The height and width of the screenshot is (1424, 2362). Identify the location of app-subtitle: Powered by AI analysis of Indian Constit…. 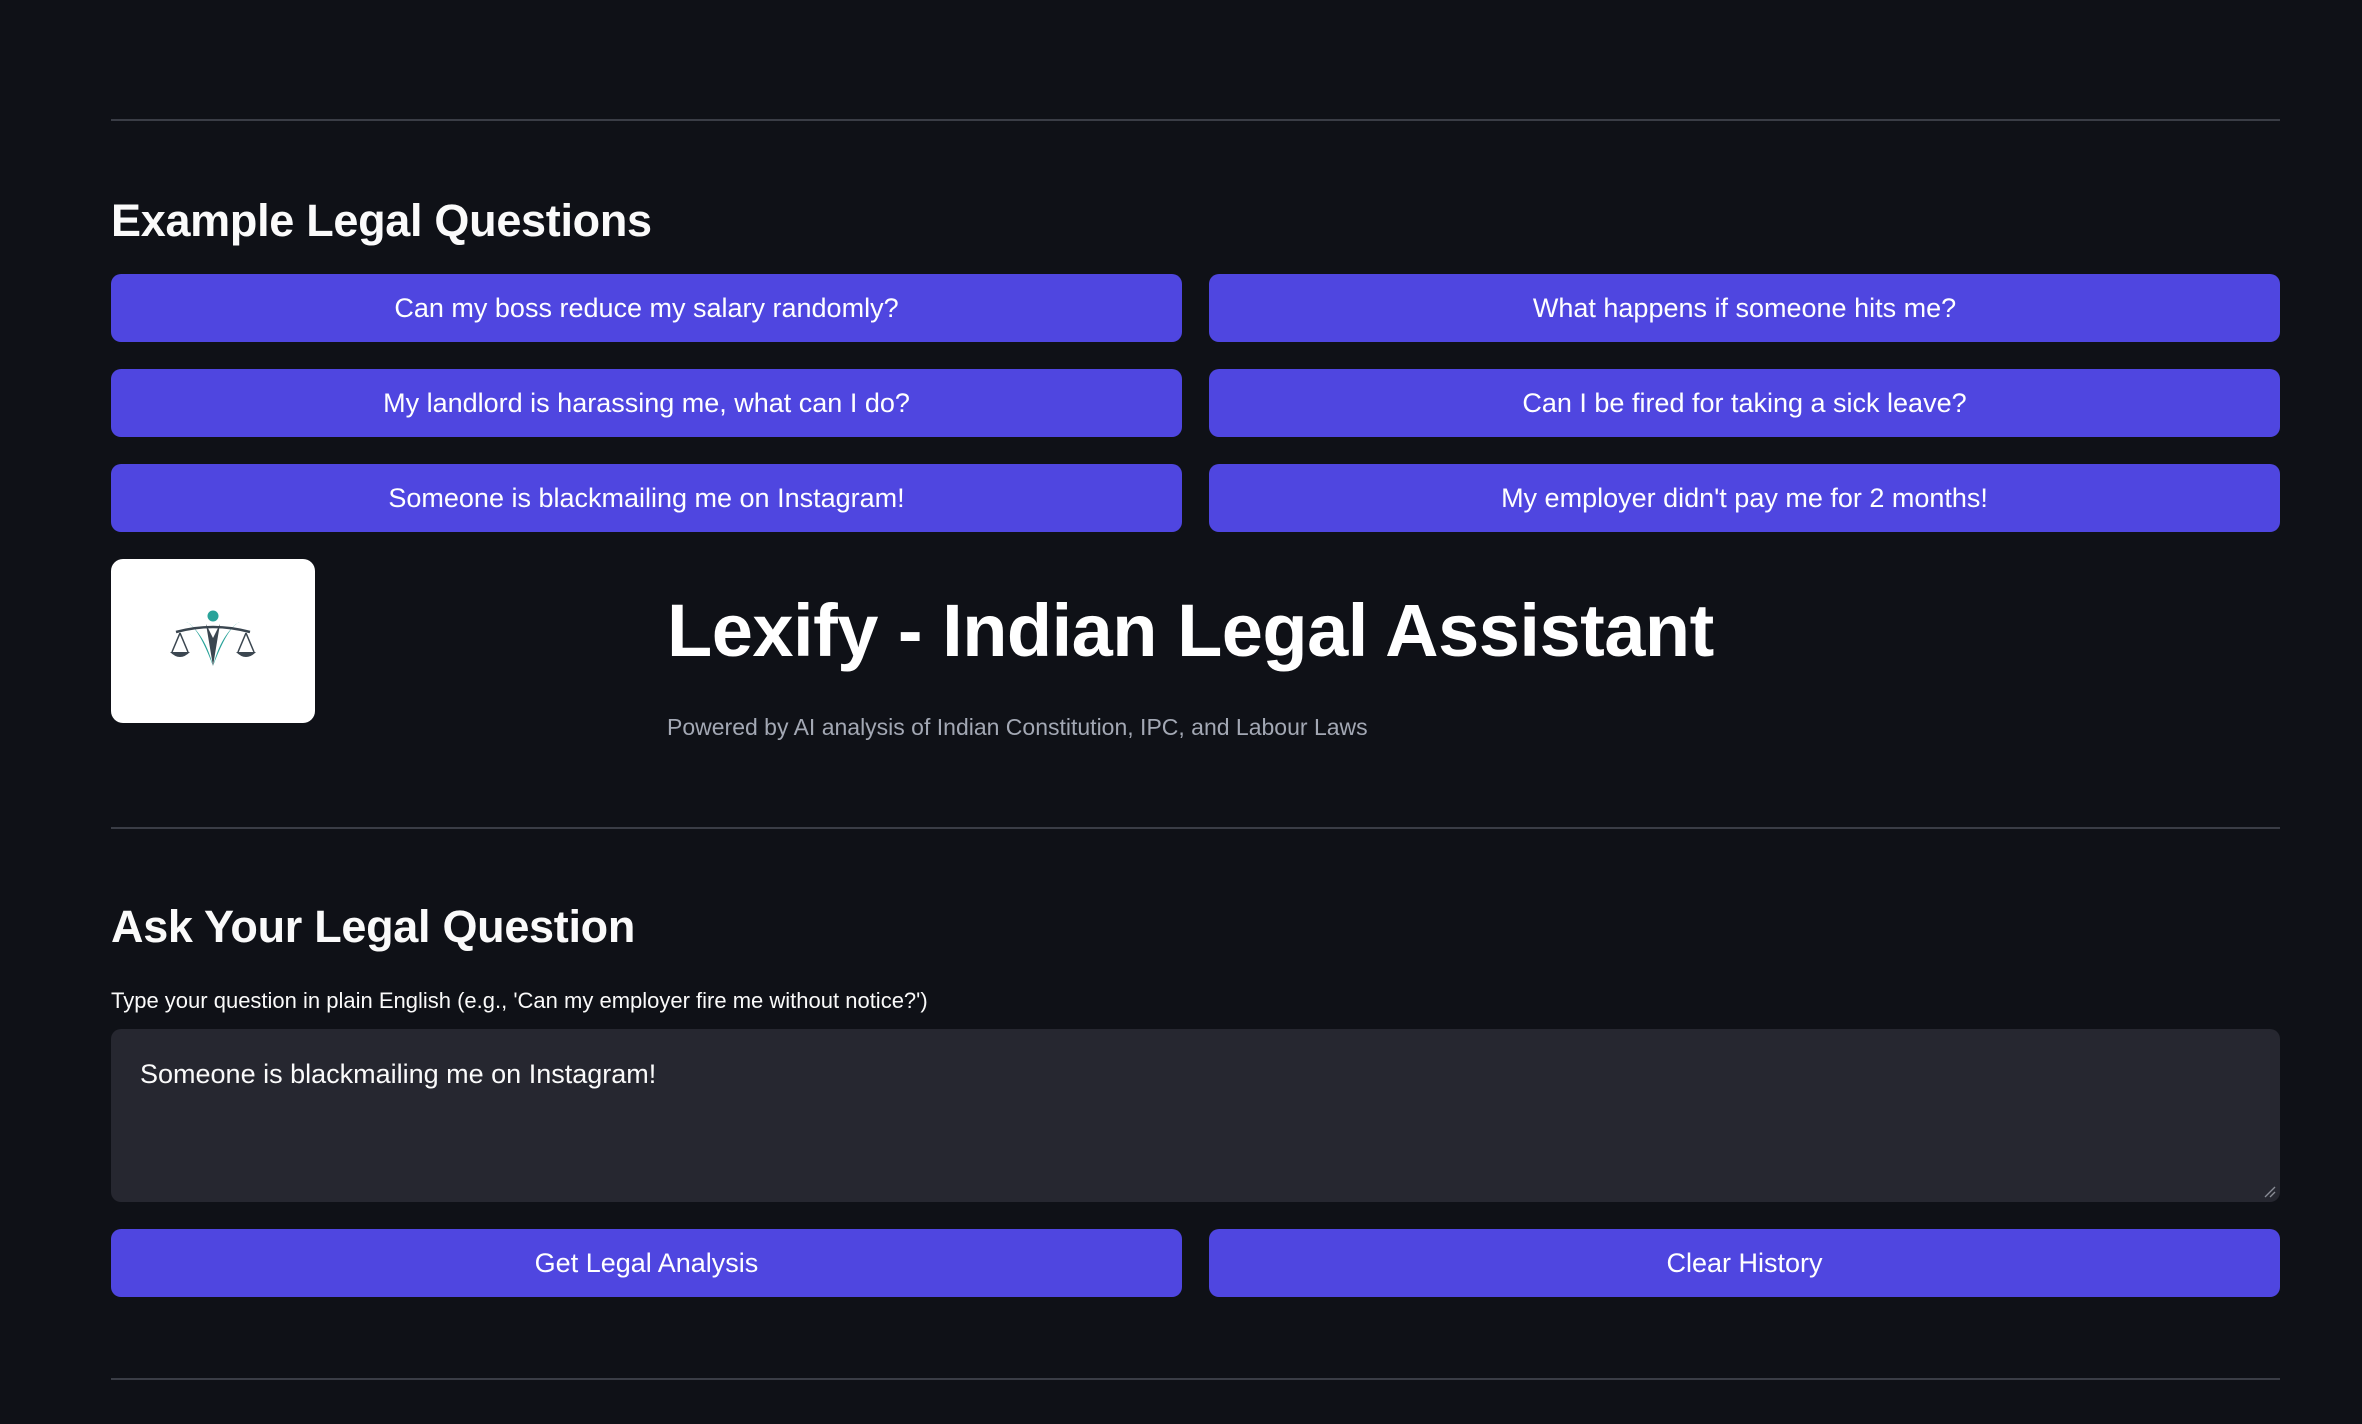
(1017, 727).